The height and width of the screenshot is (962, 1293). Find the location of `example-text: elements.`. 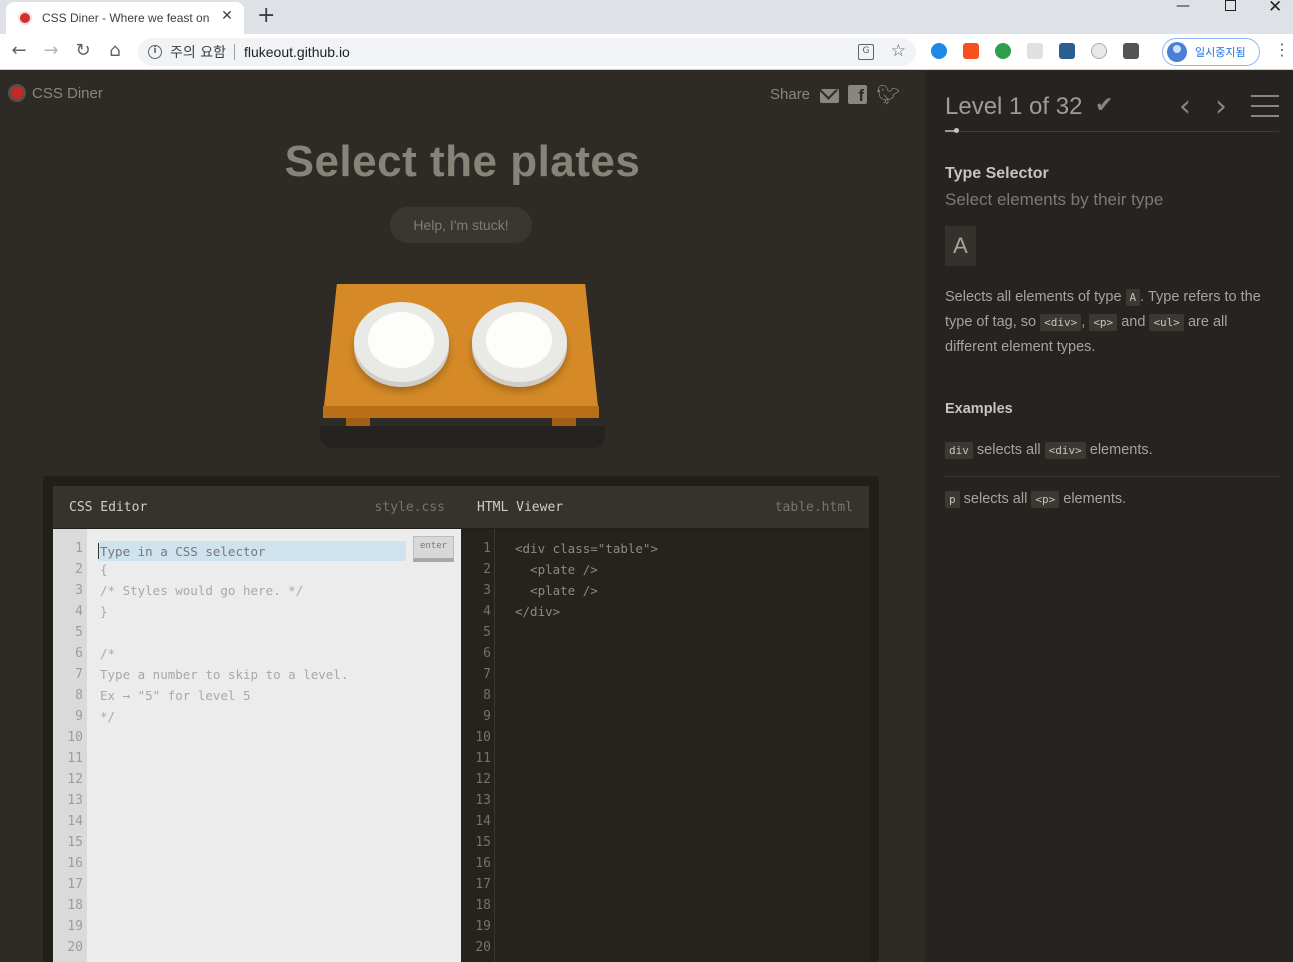

example-text: elements. is located at coordinates (1093, 499).